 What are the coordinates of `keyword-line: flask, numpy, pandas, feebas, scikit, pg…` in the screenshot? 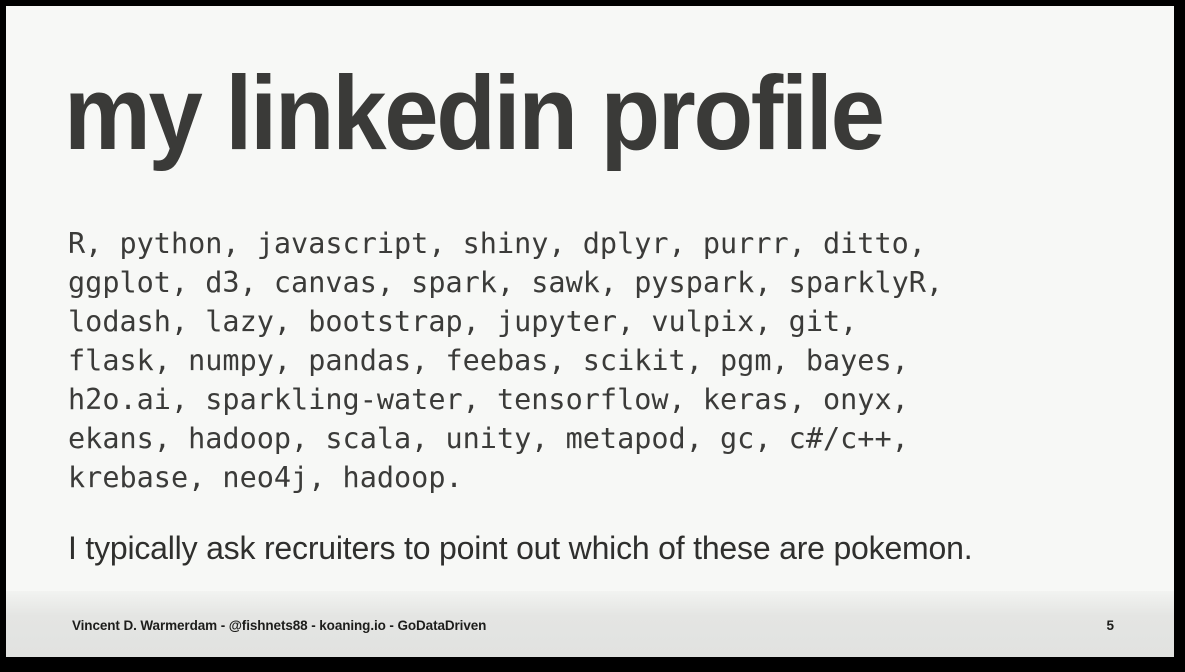 It's located at (488, 360).